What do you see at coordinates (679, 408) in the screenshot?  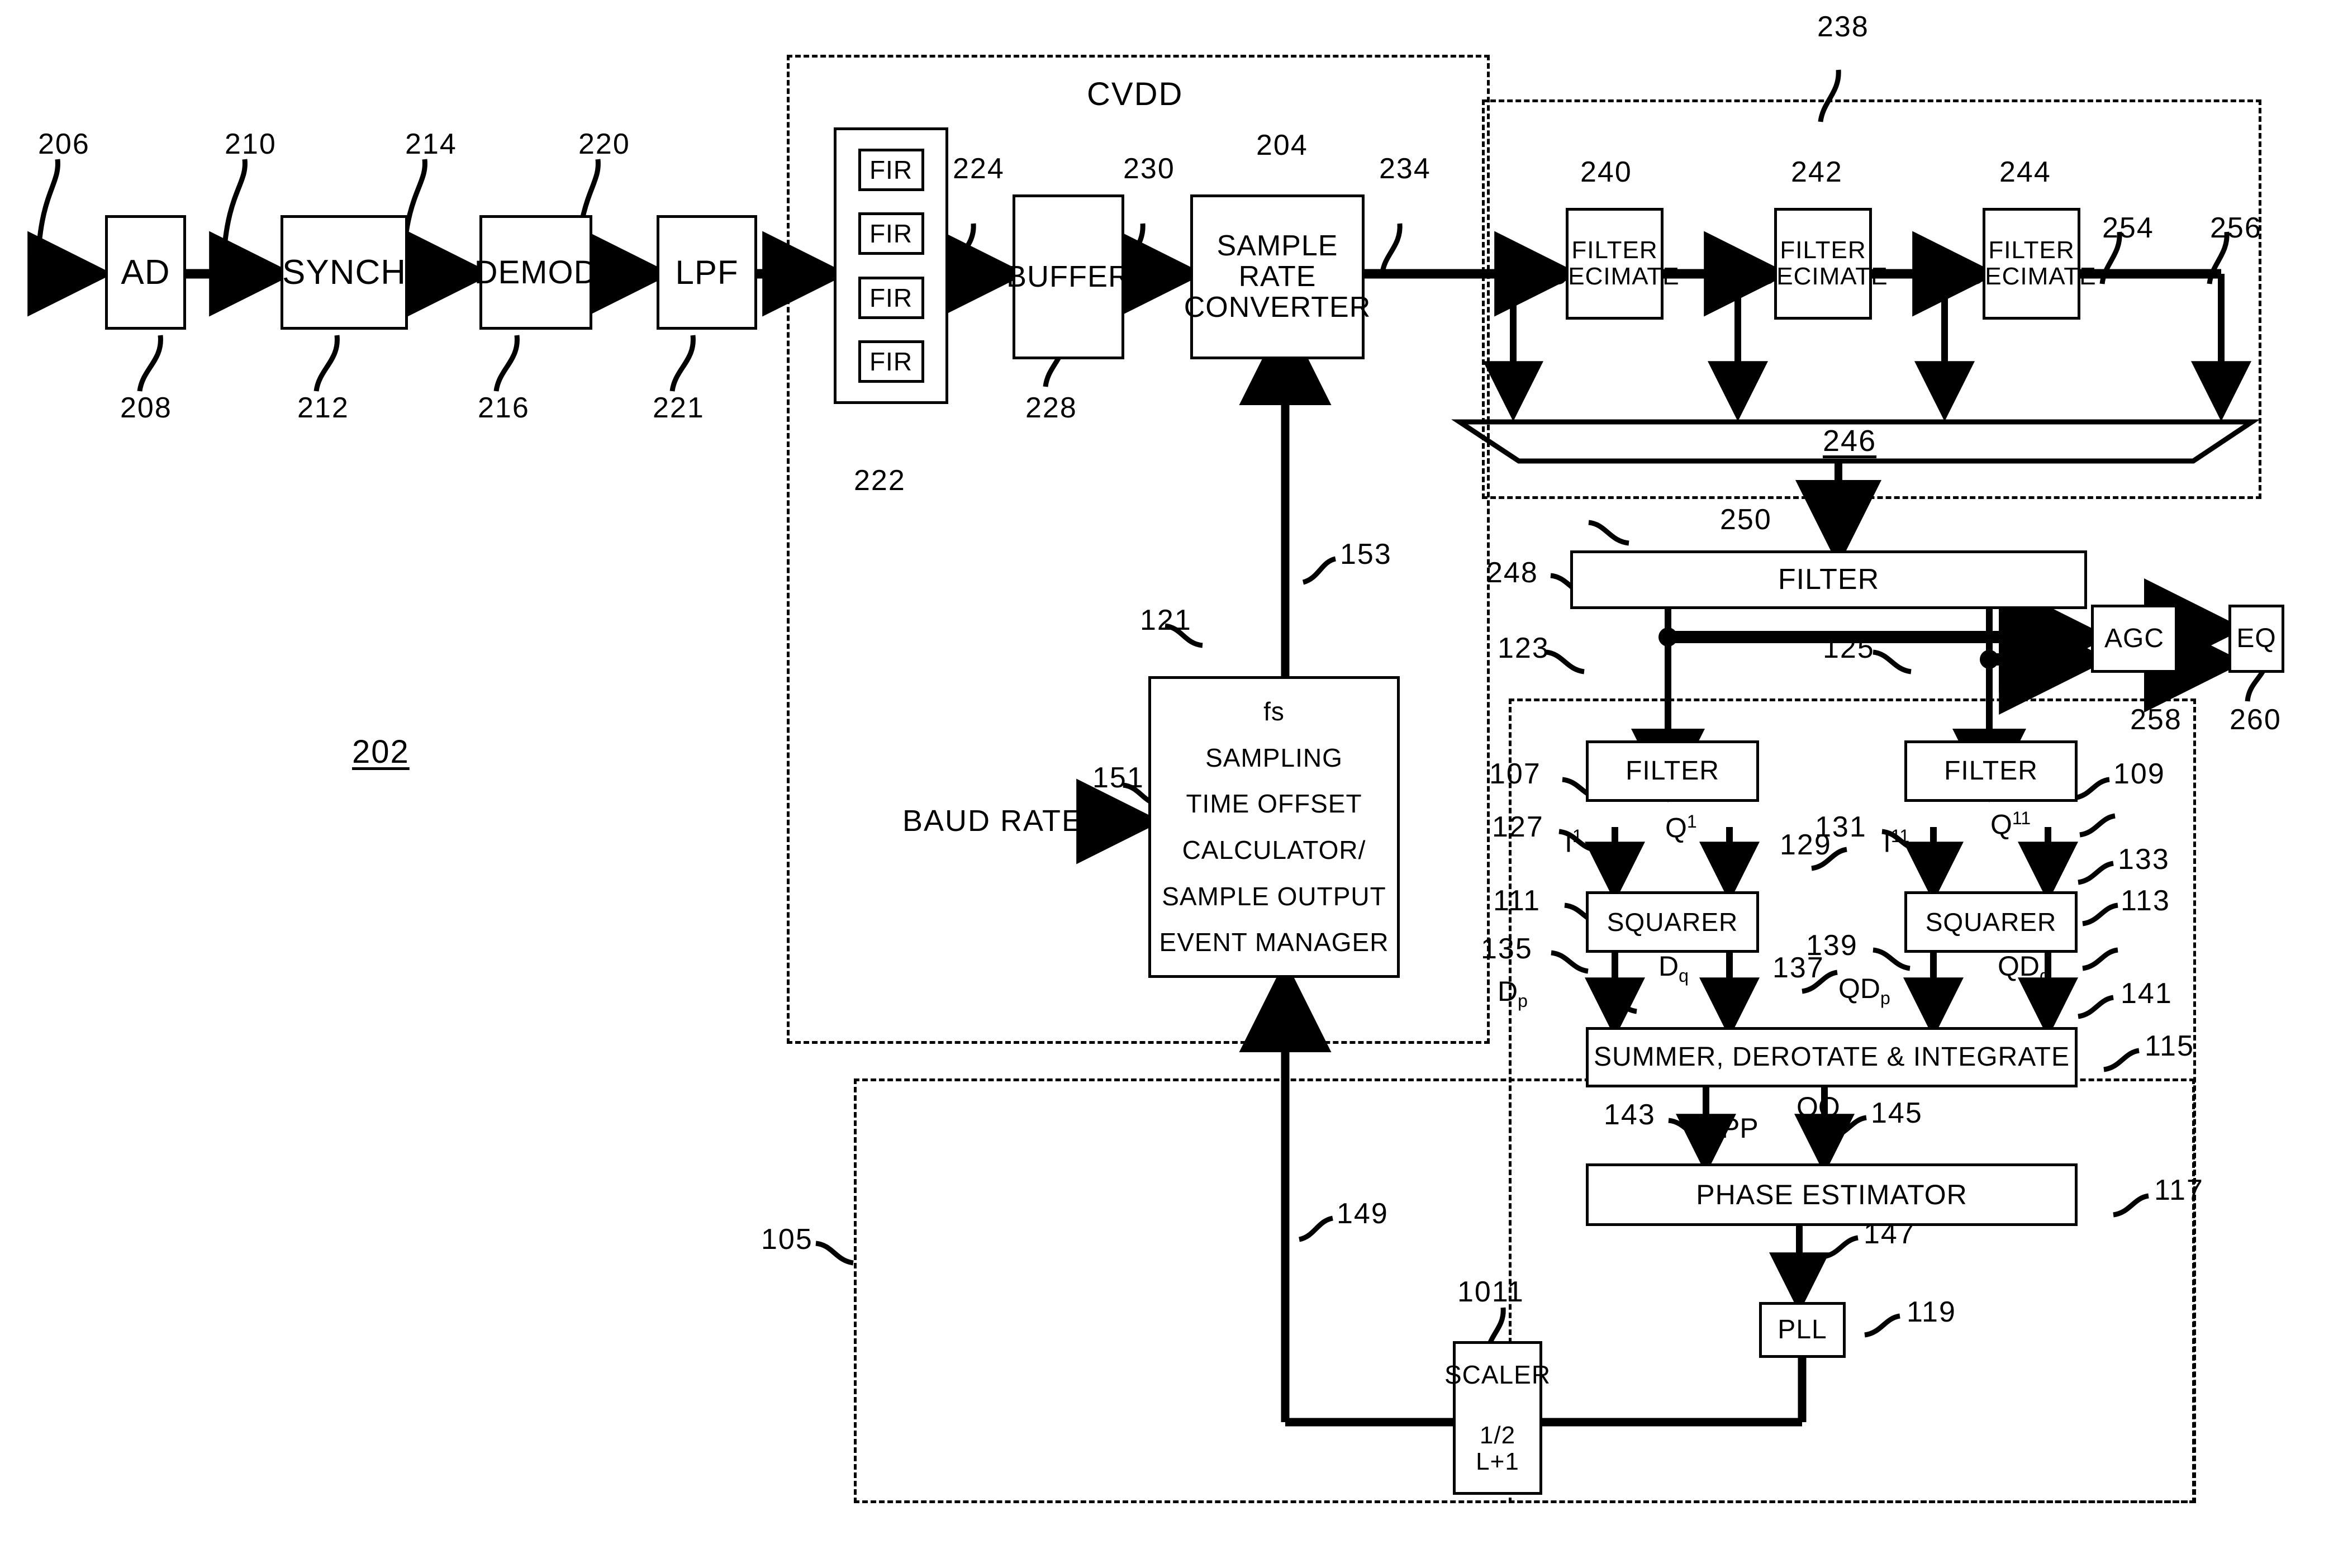 I see `ref-221: 221` at bounding box center [679, 408].